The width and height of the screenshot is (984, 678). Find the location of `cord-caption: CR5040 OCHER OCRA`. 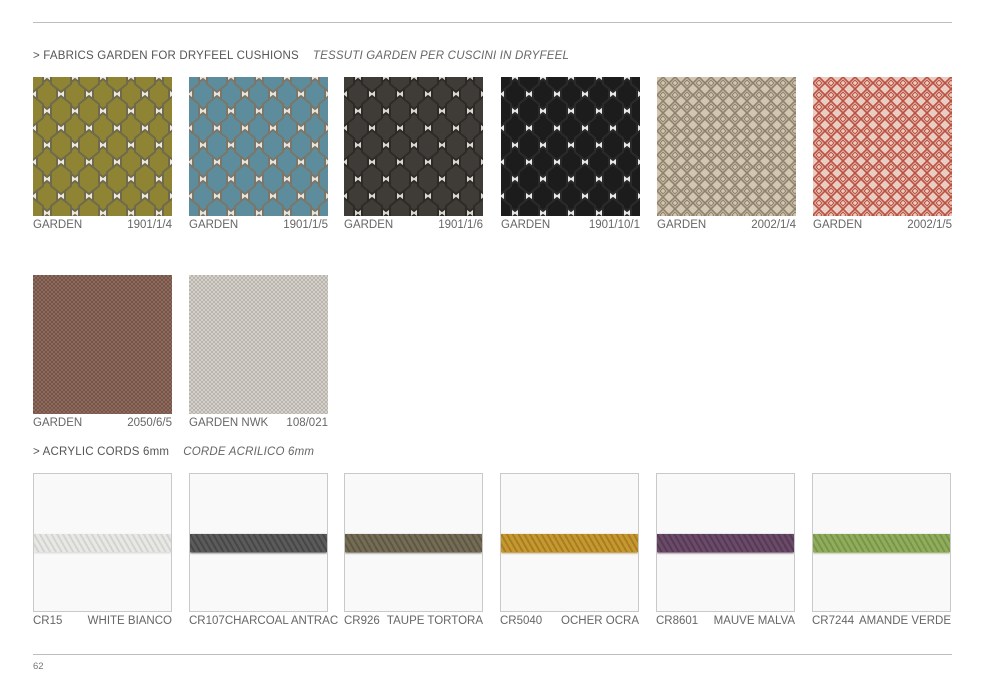

cord-caption: CR5040 OCHER OCRA is located at coordinates (569, 621).